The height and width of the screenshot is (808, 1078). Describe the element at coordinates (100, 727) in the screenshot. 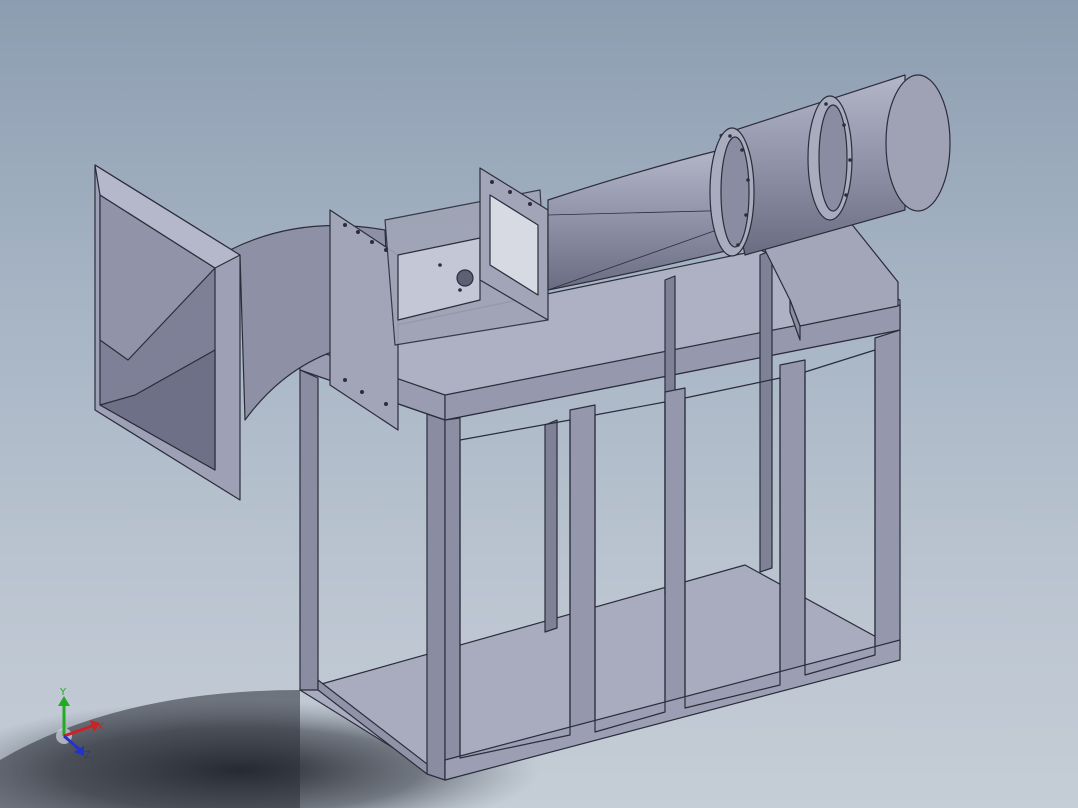

I see `x-axis-label: X` at that location.